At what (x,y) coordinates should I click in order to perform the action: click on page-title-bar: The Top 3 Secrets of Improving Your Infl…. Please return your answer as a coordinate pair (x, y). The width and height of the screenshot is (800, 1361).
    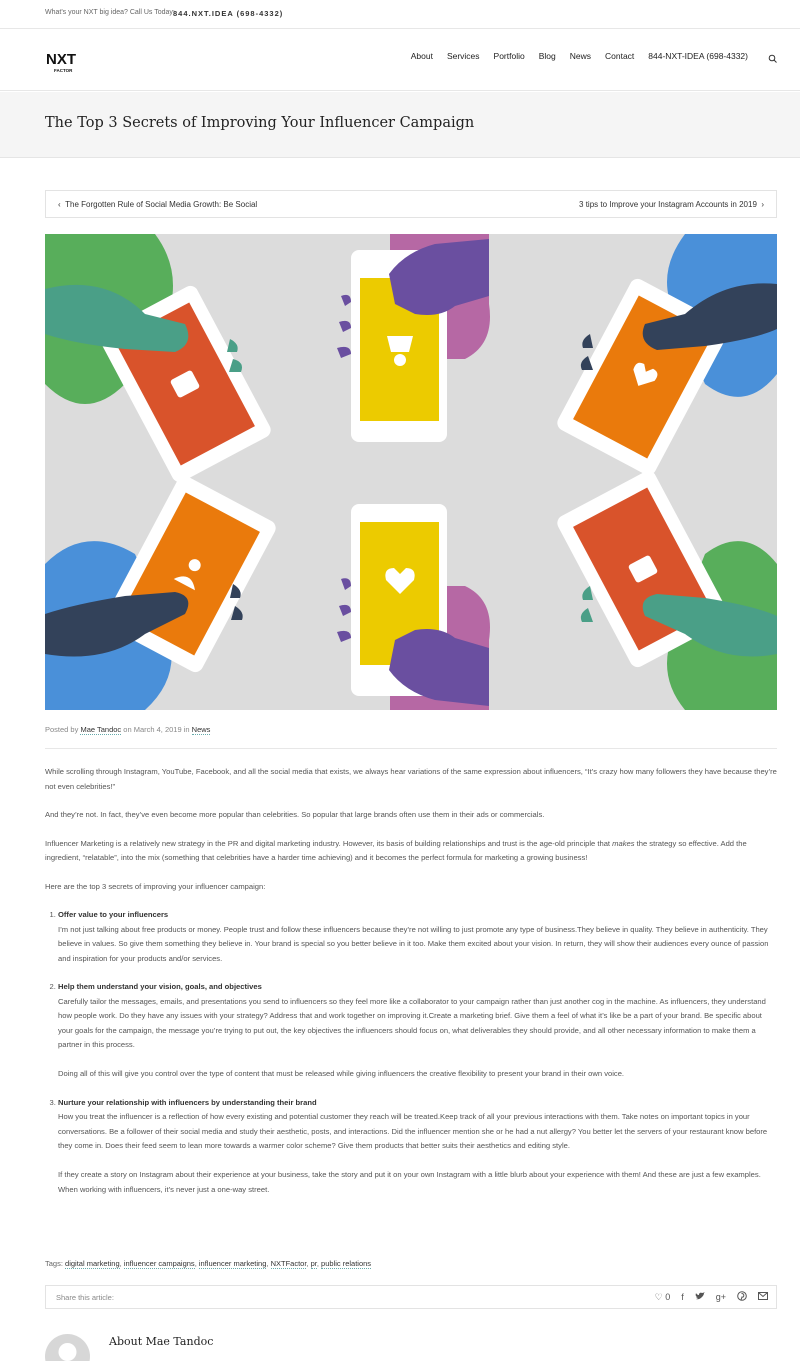
    Looking at the image, I should click on (400, 125).